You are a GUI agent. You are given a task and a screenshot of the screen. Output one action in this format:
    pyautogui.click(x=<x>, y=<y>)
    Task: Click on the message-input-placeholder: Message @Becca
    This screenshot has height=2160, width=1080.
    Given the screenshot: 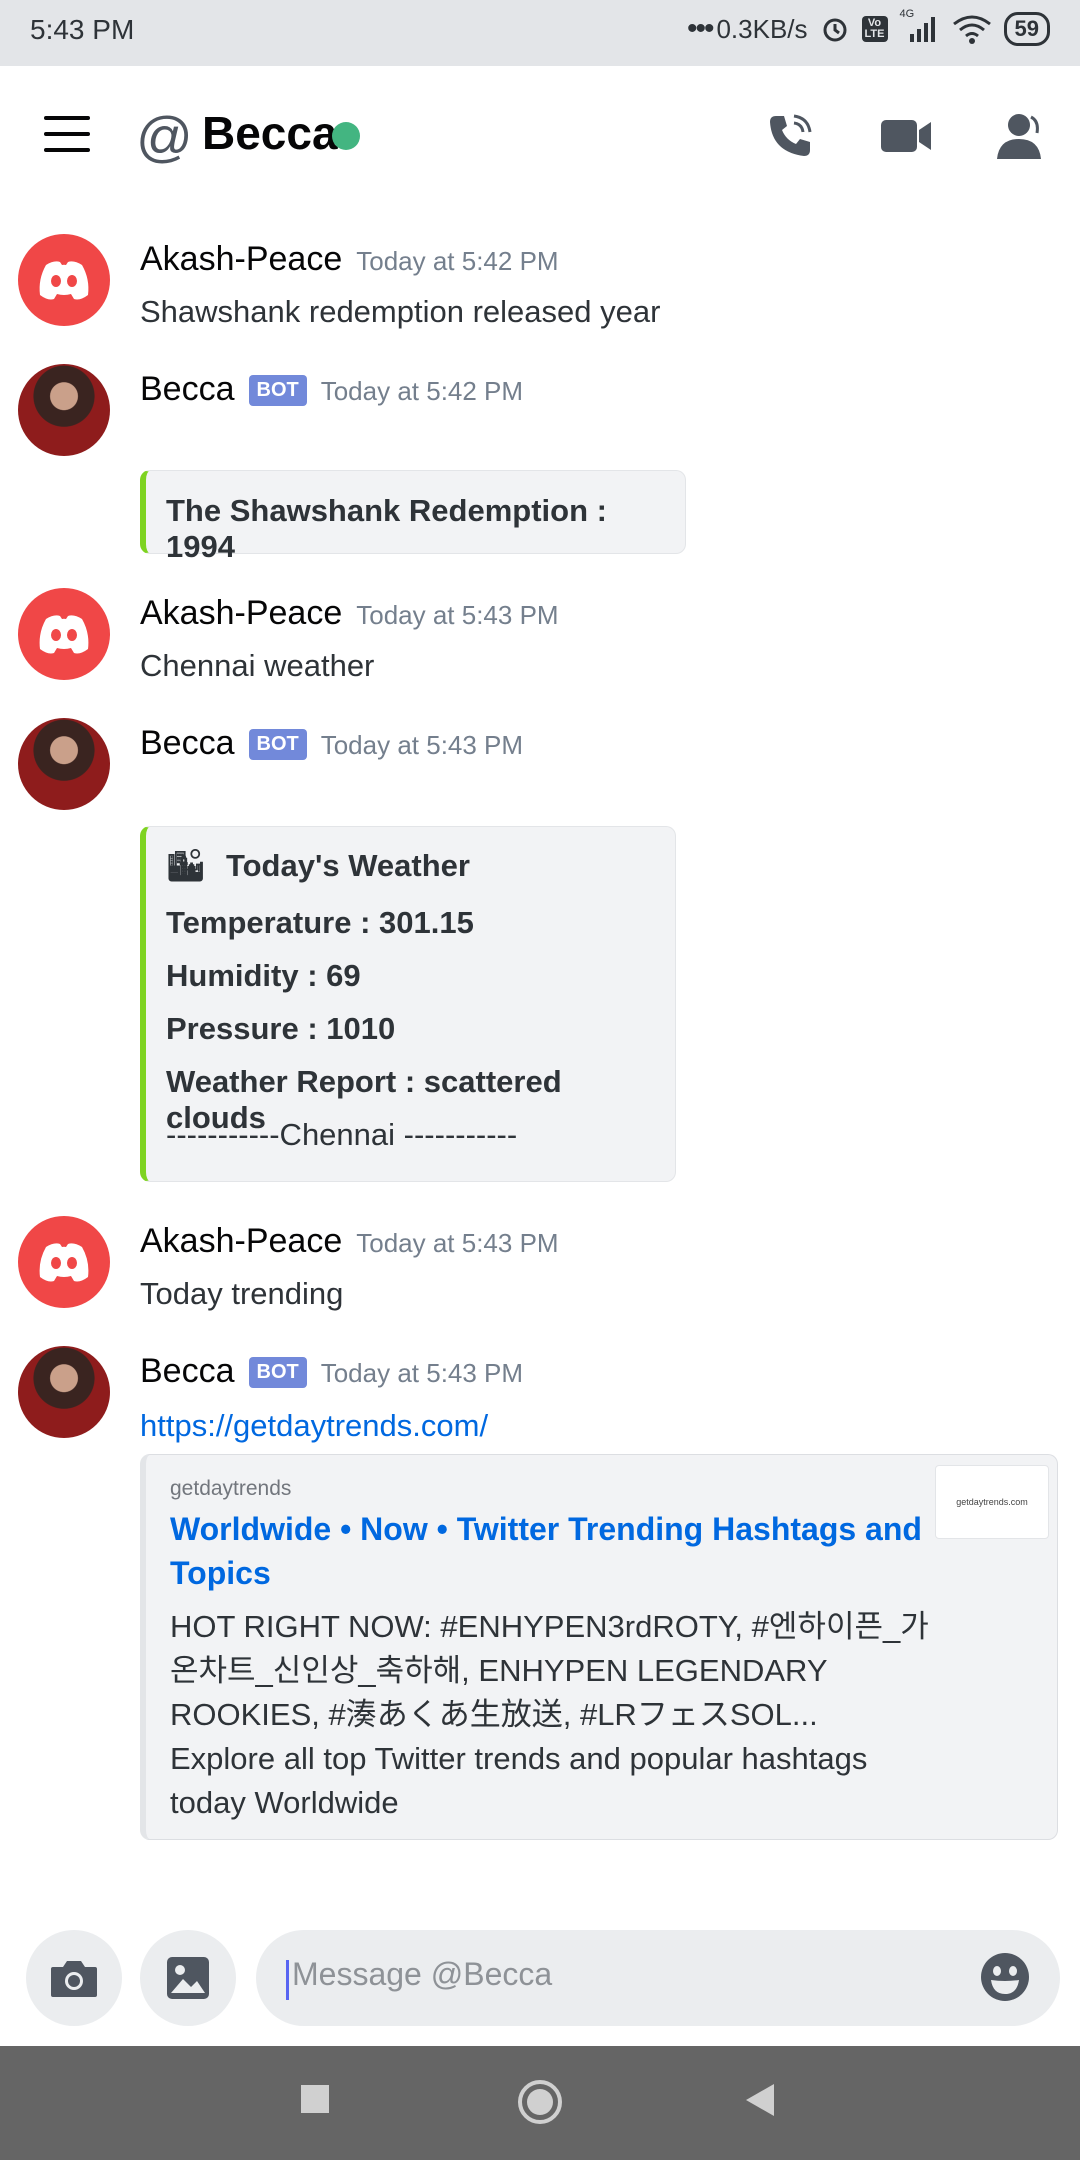 What is the action you would take?
    pyautogui.click(x=422, y=1974)
    